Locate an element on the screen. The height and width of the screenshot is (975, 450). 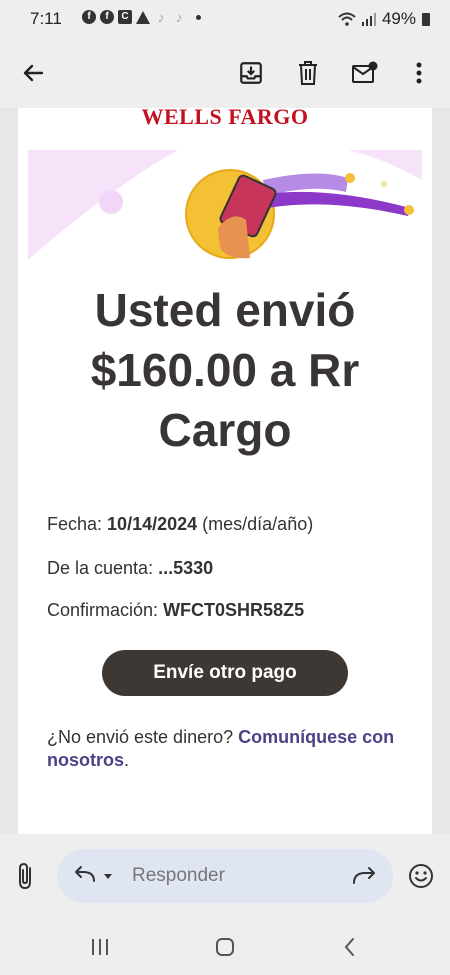
more-vertical-icon is located at coordinates (419, 73).